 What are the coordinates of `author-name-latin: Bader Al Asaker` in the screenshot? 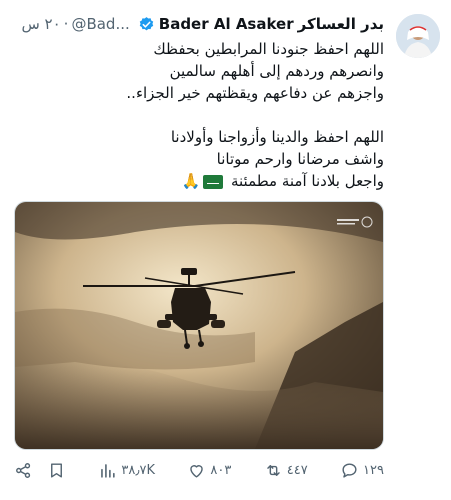 It's located at (226, 24).